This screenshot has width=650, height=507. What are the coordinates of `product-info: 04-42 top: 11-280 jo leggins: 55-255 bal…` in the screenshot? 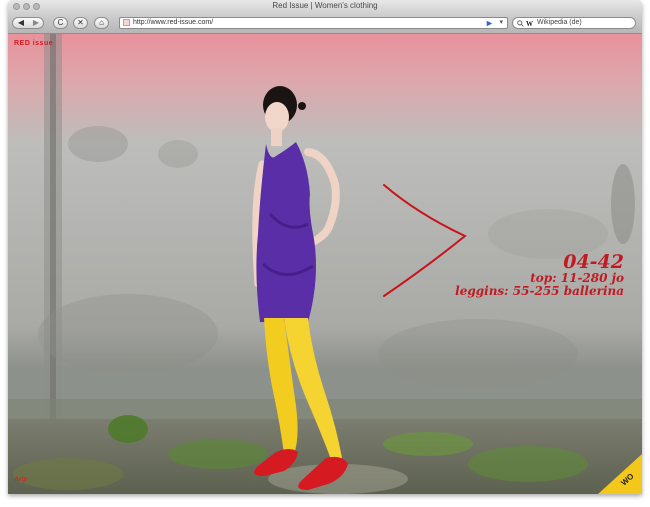 It's located at (539, 275).